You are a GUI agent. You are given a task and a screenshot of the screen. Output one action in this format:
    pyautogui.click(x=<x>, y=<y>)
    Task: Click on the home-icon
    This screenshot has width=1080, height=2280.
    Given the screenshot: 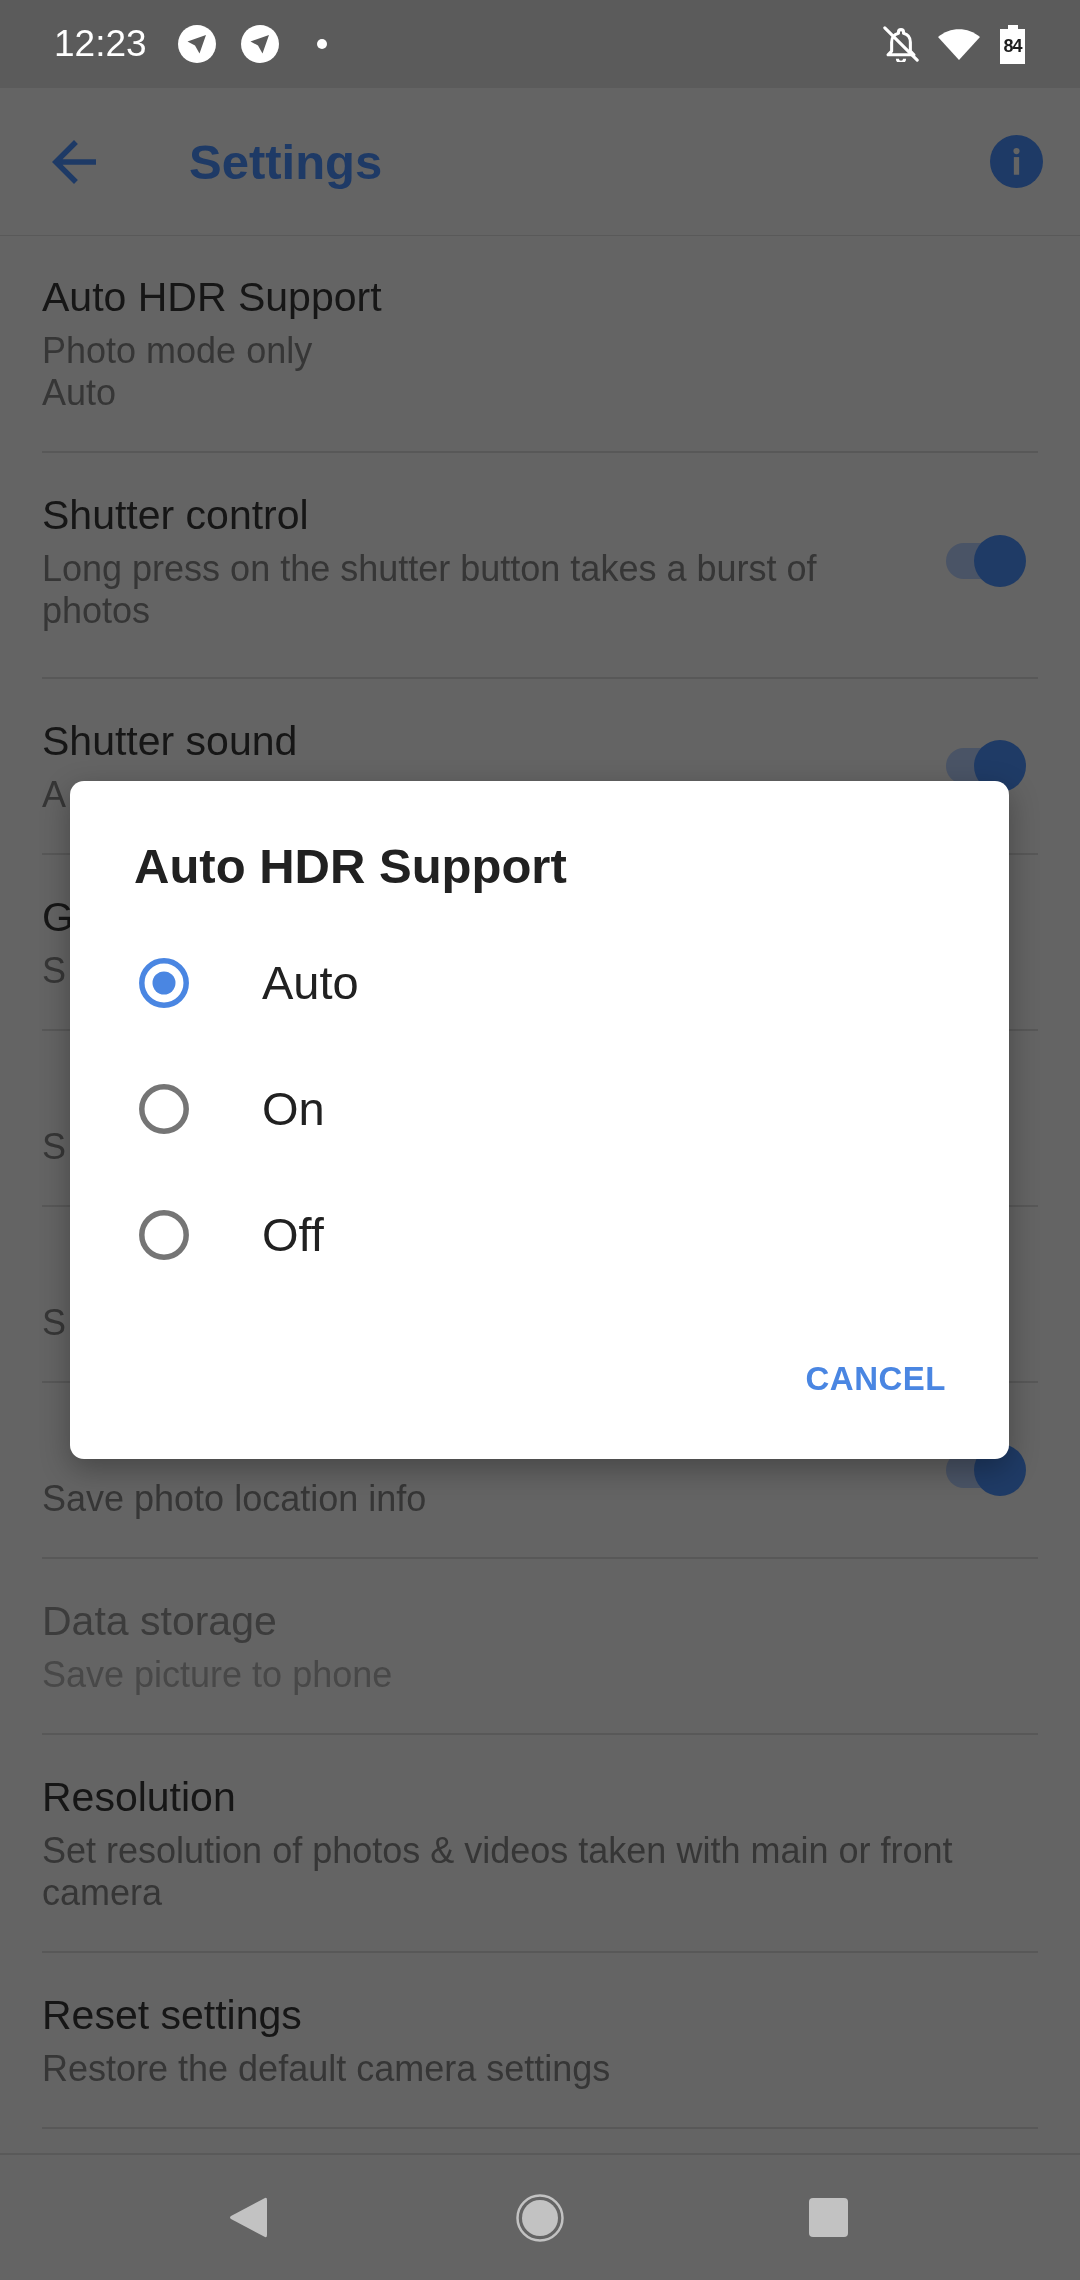 What is the action you would take?
    pyautogui.click(x=540, y=2217)
    